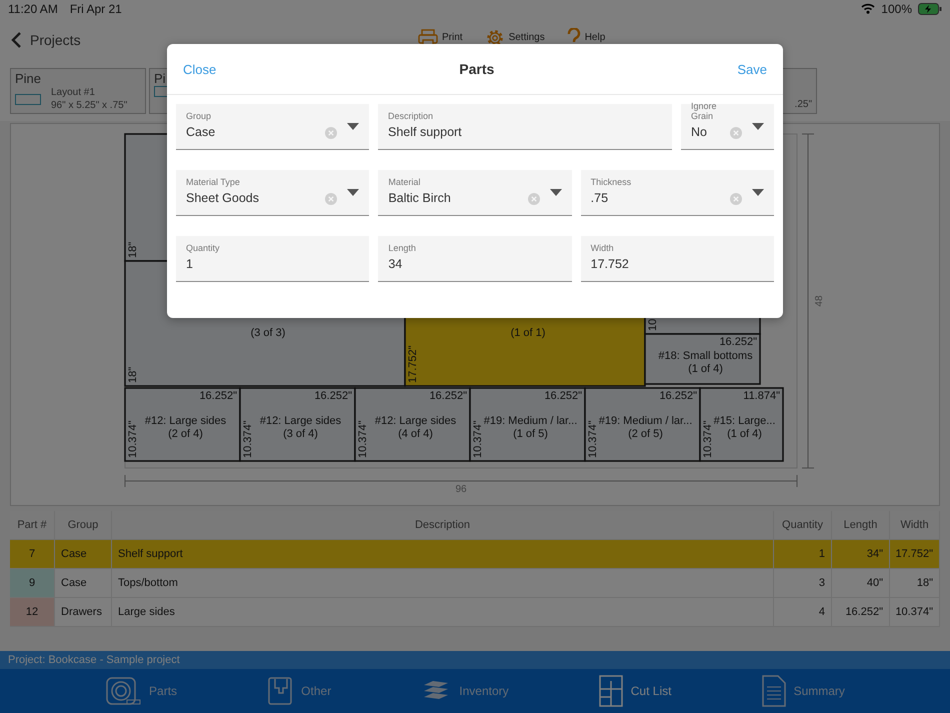 The height and width of the screenshot is (713, 950). I want to click on input-field: Description Shelf support, so click(525, 127).